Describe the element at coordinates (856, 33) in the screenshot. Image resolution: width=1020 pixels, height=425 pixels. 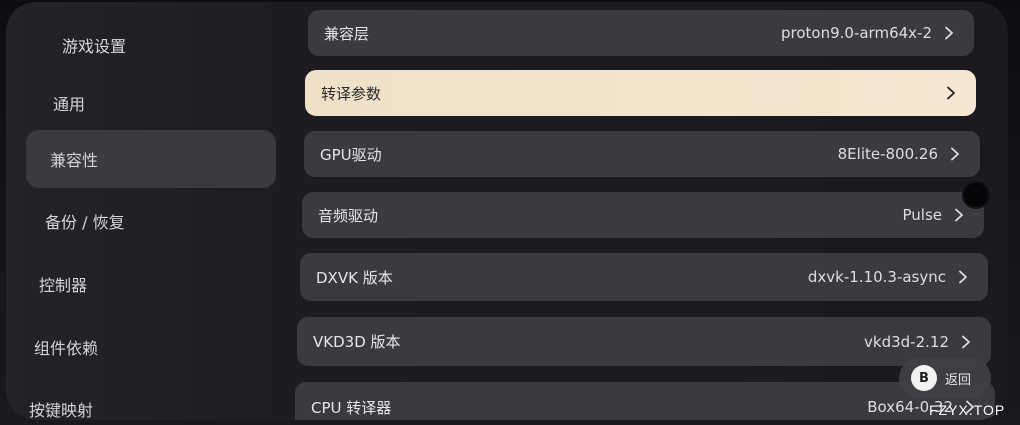
I see `setting-value: proton9.0-arm64x-2` at that location.